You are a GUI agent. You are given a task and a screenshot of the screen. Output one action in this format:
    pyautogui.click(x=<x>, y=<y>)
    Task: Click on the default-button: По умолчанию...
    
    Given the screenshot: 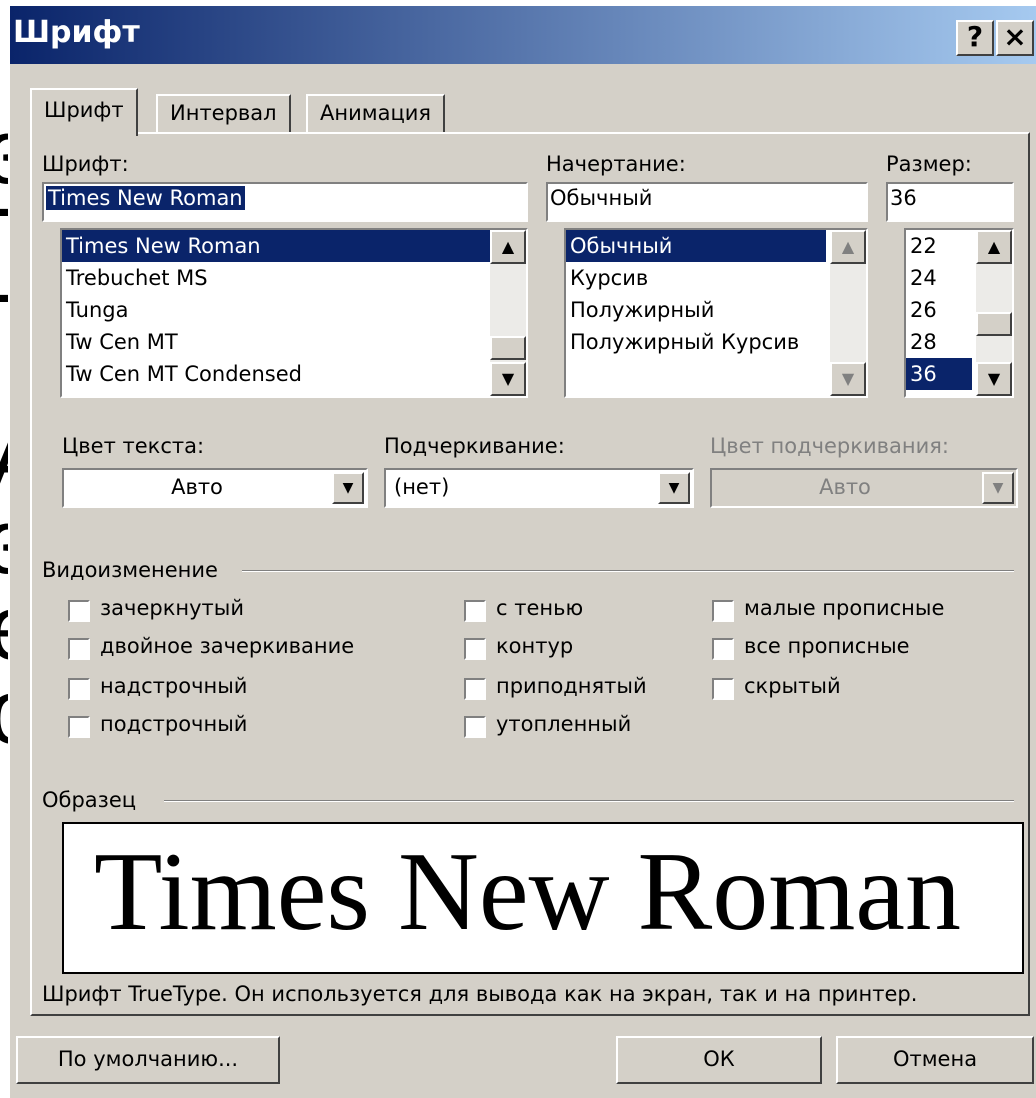 What is the action you would take?
    pyautogui.click(x=148, y=1060)
    